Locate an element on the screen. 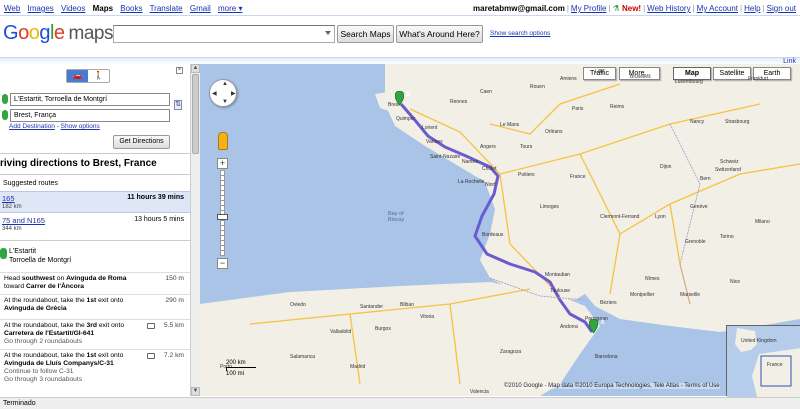  step-distance: 7.2 km is located at coordinates (173, 355).